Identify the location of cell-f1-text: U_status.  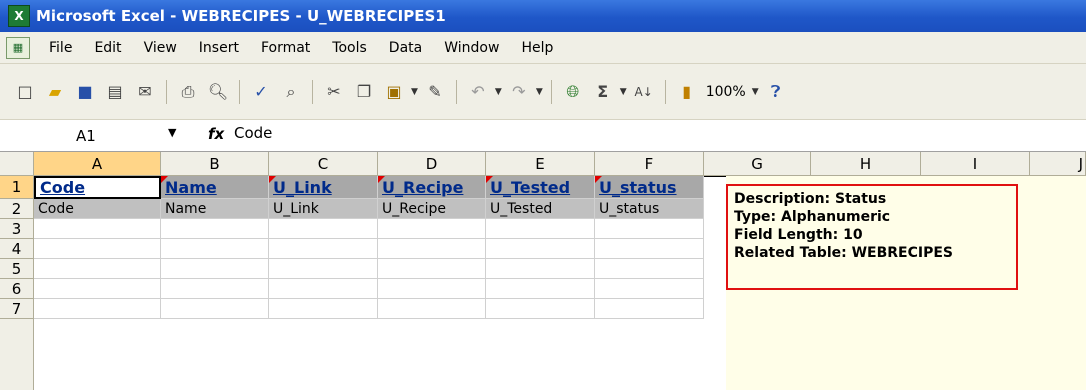
(638, 187).